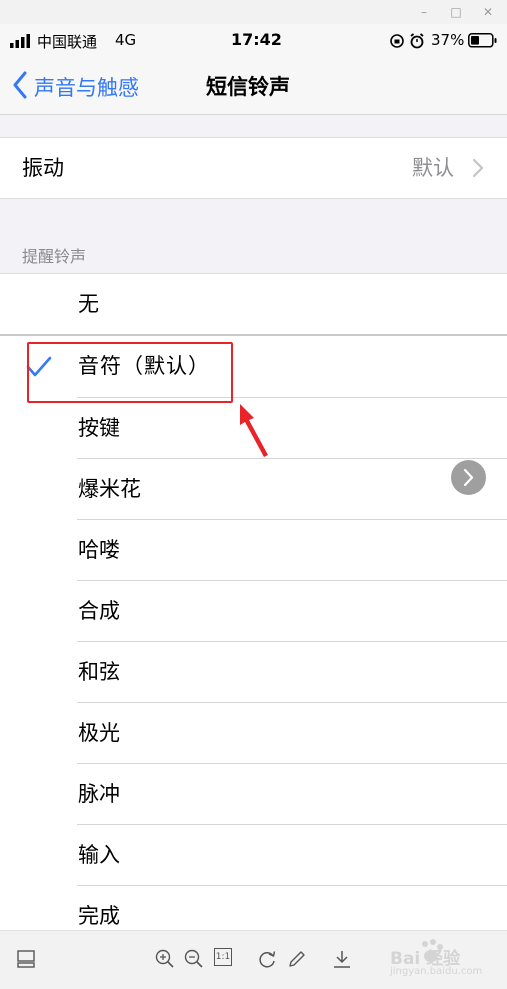 This screenshot has width=507, height=989. What do you see at coordinates (447, 960) in the screenshot?
I see `watermark: Bai 经验 jingyan.baidu.com` at bounding box center [447, 960].